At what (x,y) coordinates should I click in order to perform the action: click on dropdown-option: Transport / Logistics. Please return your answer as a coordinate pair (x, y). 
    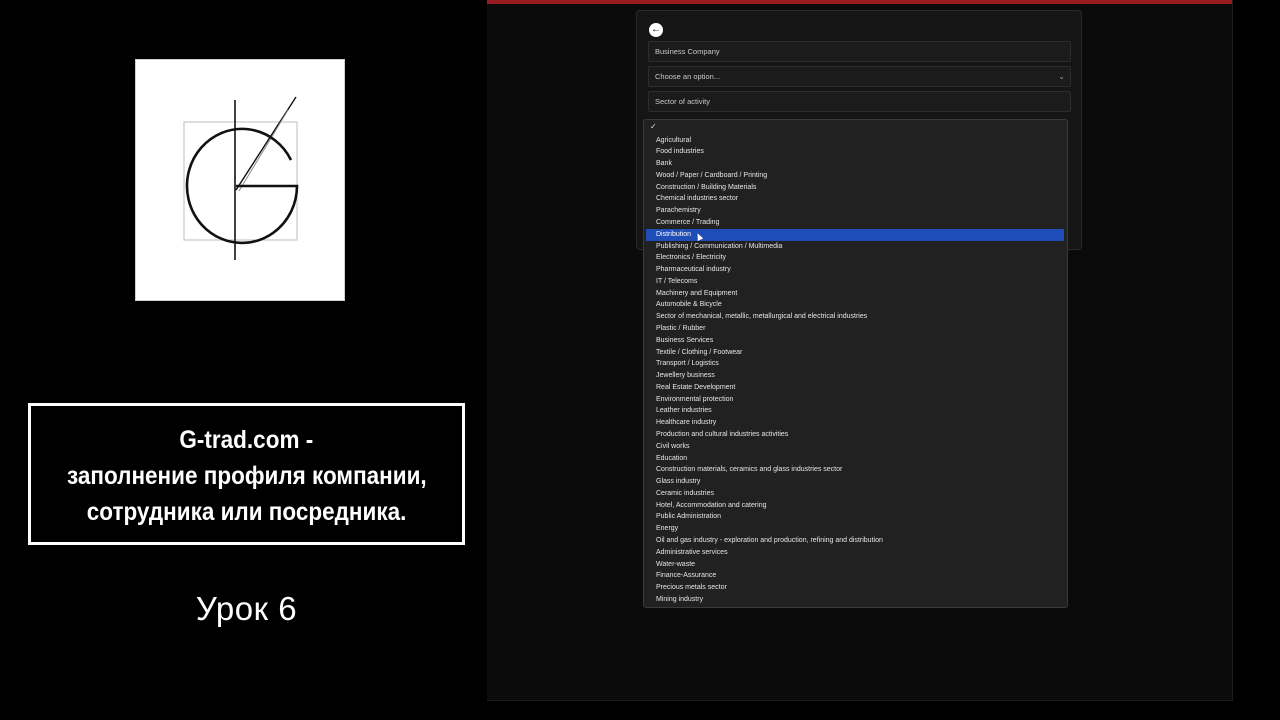
    Looking at the image, I should click on (855, 364).